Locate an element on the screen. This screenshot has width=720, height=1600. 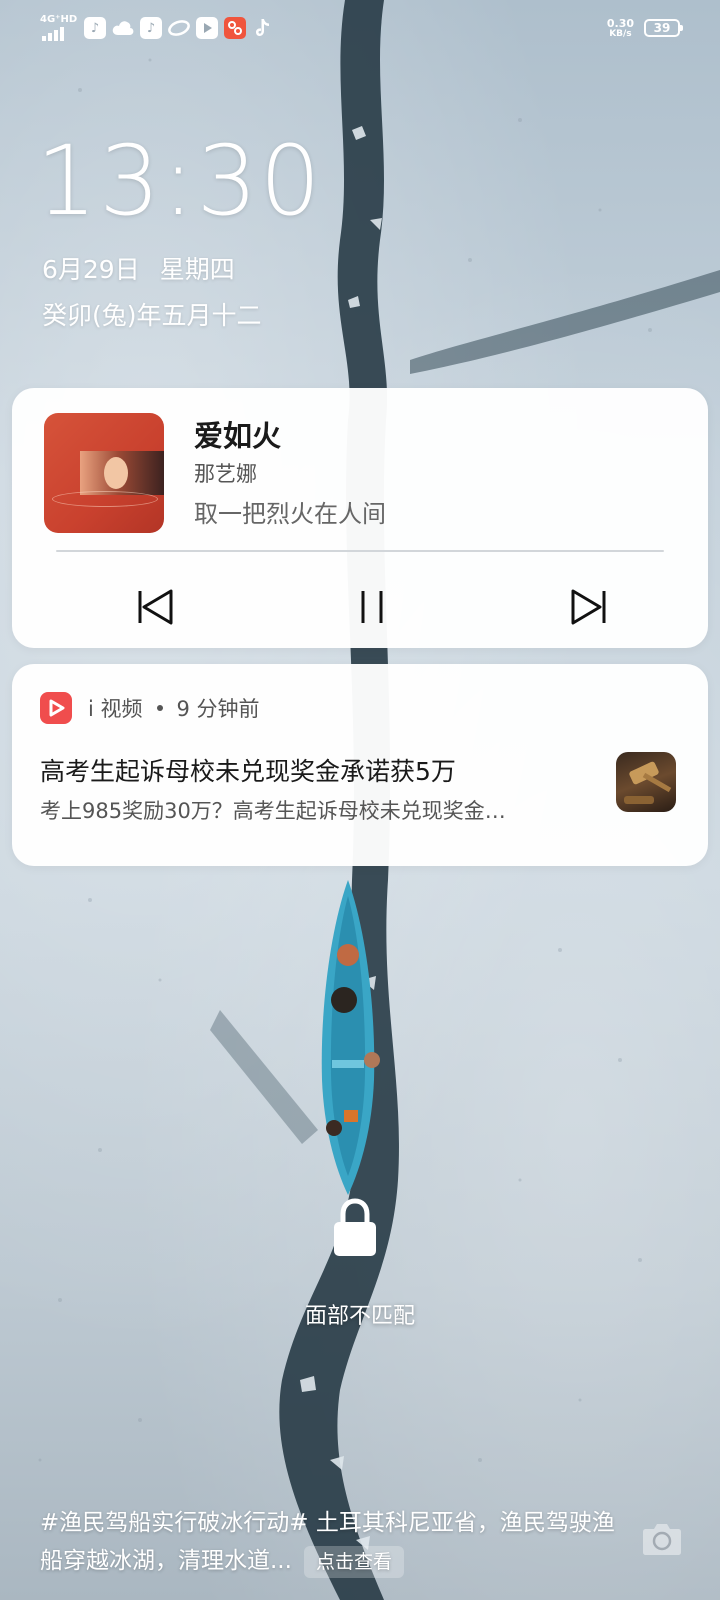
status-bar-left: 4G⁺HD ♪ ♪ is located at coordinates (157, 28).